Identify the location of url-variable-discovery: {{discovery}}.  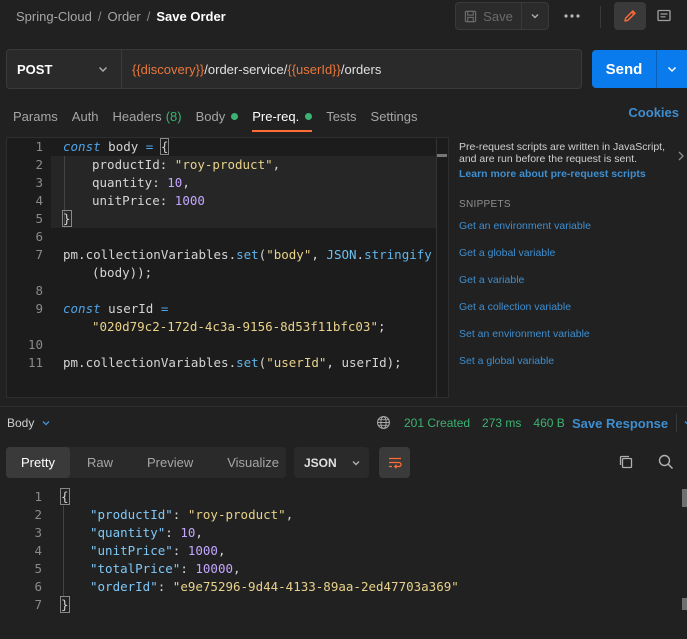
(168, 69).